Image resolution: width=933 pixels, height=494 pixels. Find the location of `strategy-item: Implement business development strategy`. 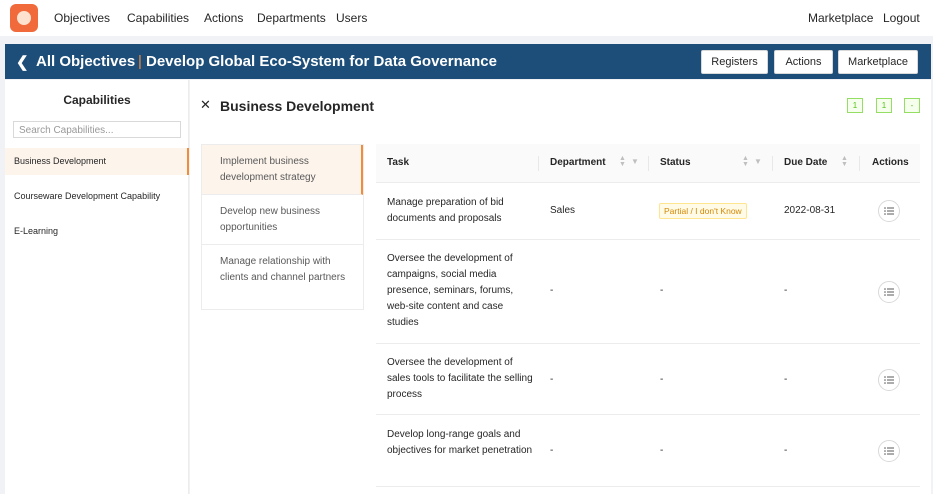

strategy-item: Implement business development strategy is located at coordinates (282, 170).